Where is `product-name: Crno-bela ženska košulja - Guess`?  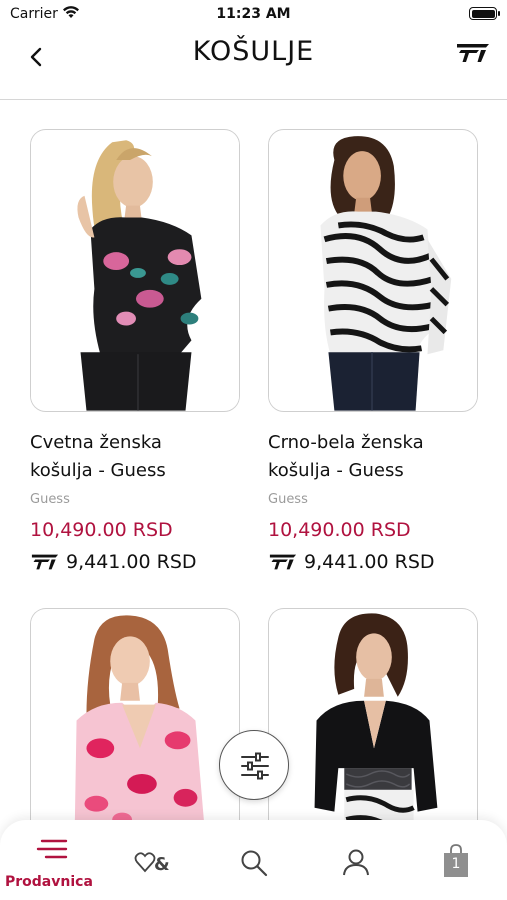 product-name: Crno-bela ženska košulja - Guess is located at coordinates (387, 457).